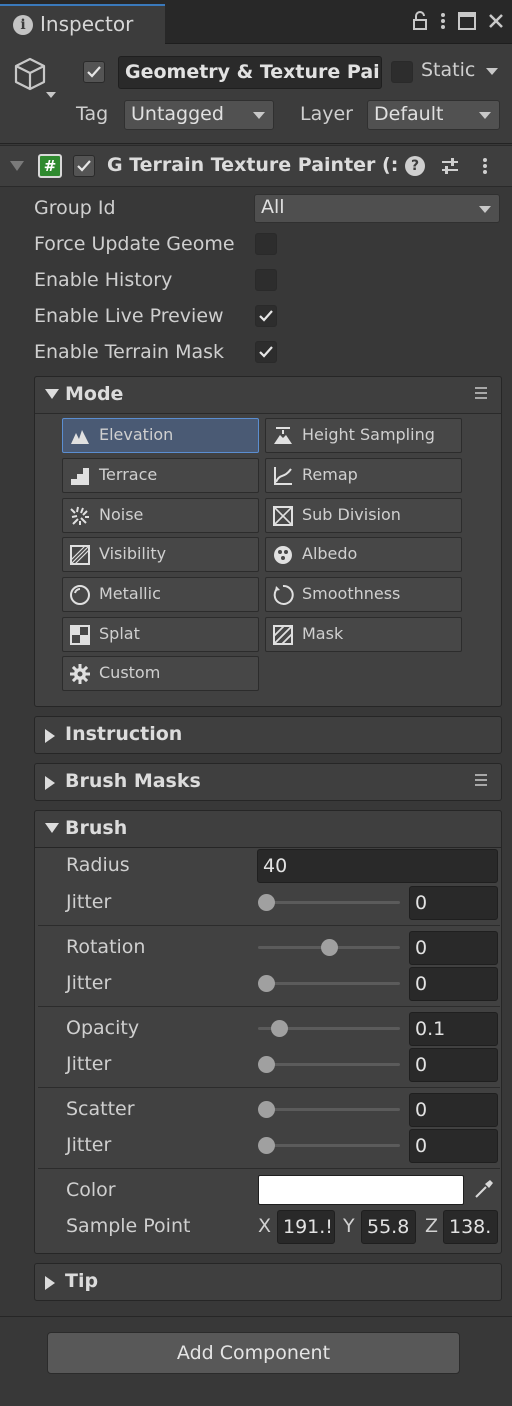 Image resolution: width=512 pixels, height=1406 pixels. I want to click on tag-dropdown: Untagged, so click(199, 115).